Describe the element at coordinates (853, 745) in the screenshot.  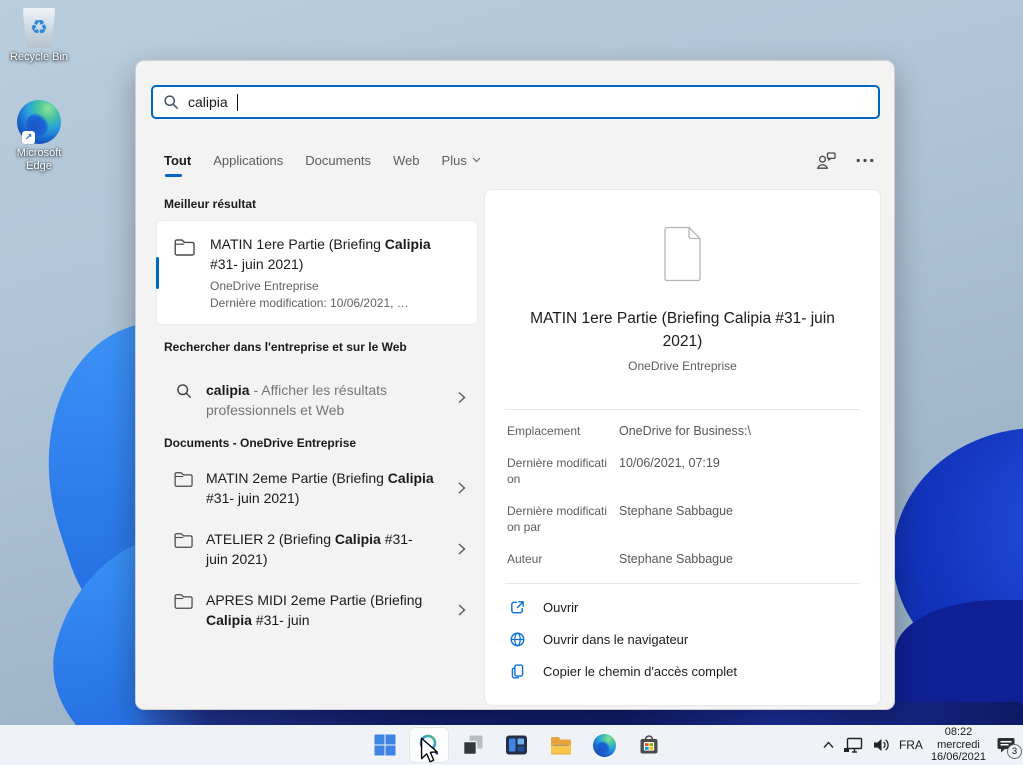
I see `network-icon` at that location.